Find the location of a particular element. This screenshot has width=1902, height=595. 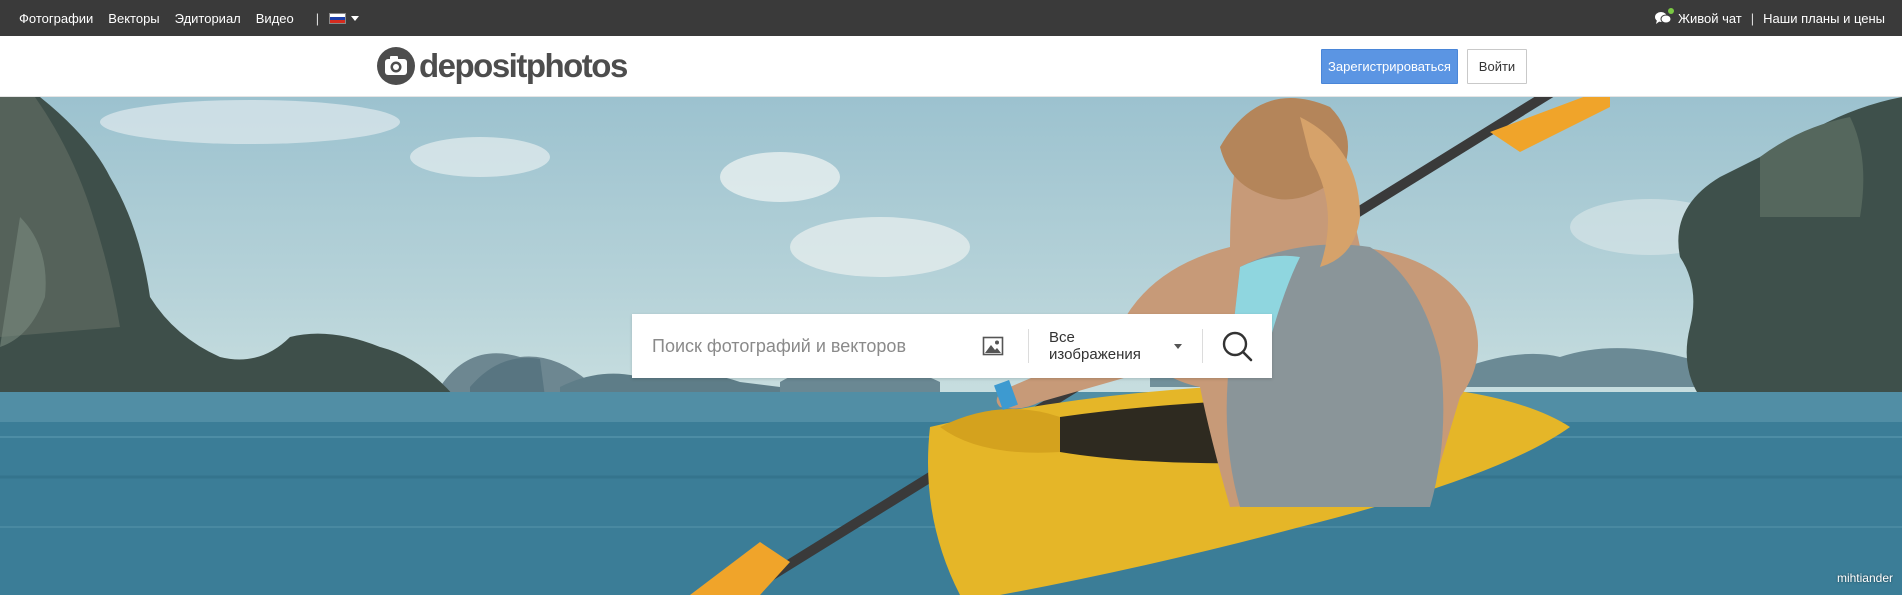

nav-photos-link: Фотографии is located at coordinates (56, 18).